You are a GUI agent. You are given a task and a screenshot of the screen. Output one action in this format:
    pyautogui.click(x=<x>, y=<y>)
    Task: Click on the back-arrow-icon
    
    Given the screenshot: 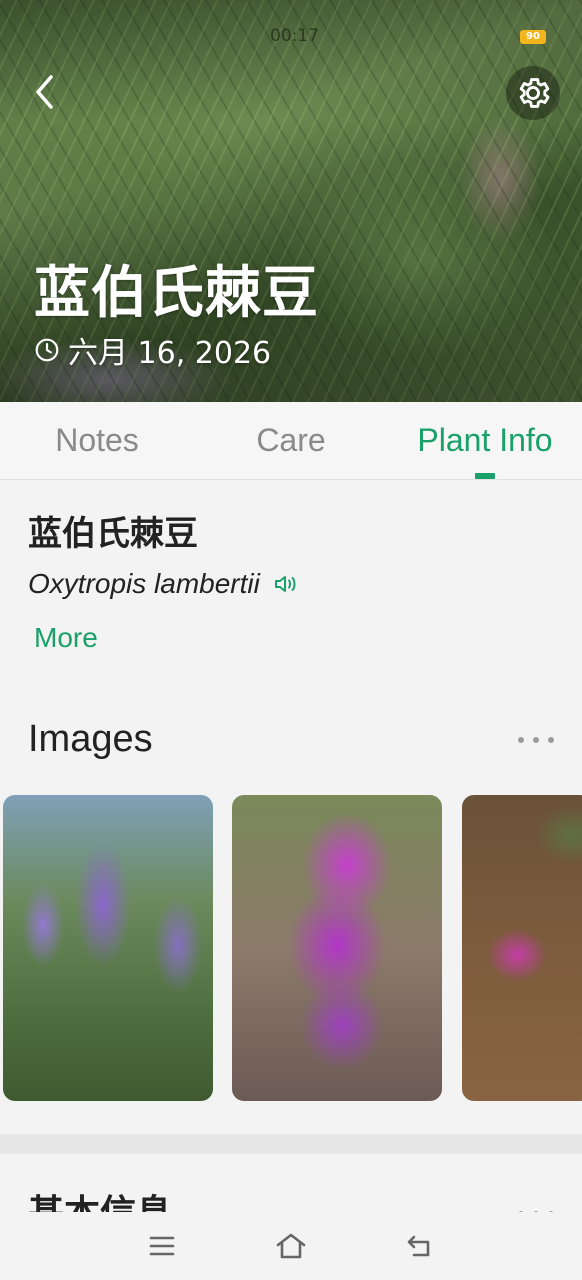 What is the action you would take?
    pyautogui.click(x=418, y=1246)
    